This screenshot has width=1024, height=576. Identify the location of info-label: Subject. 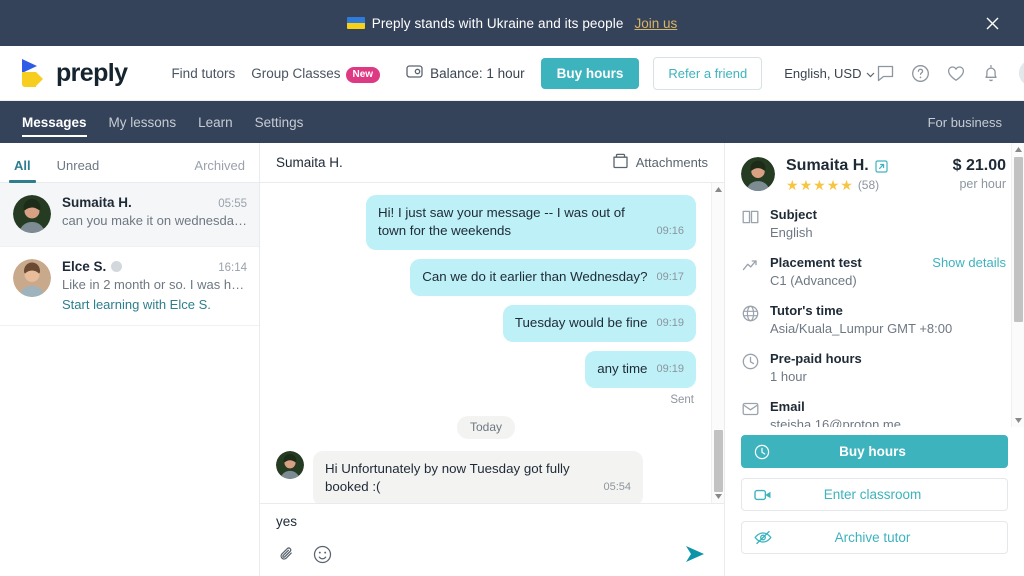
(793, 214).